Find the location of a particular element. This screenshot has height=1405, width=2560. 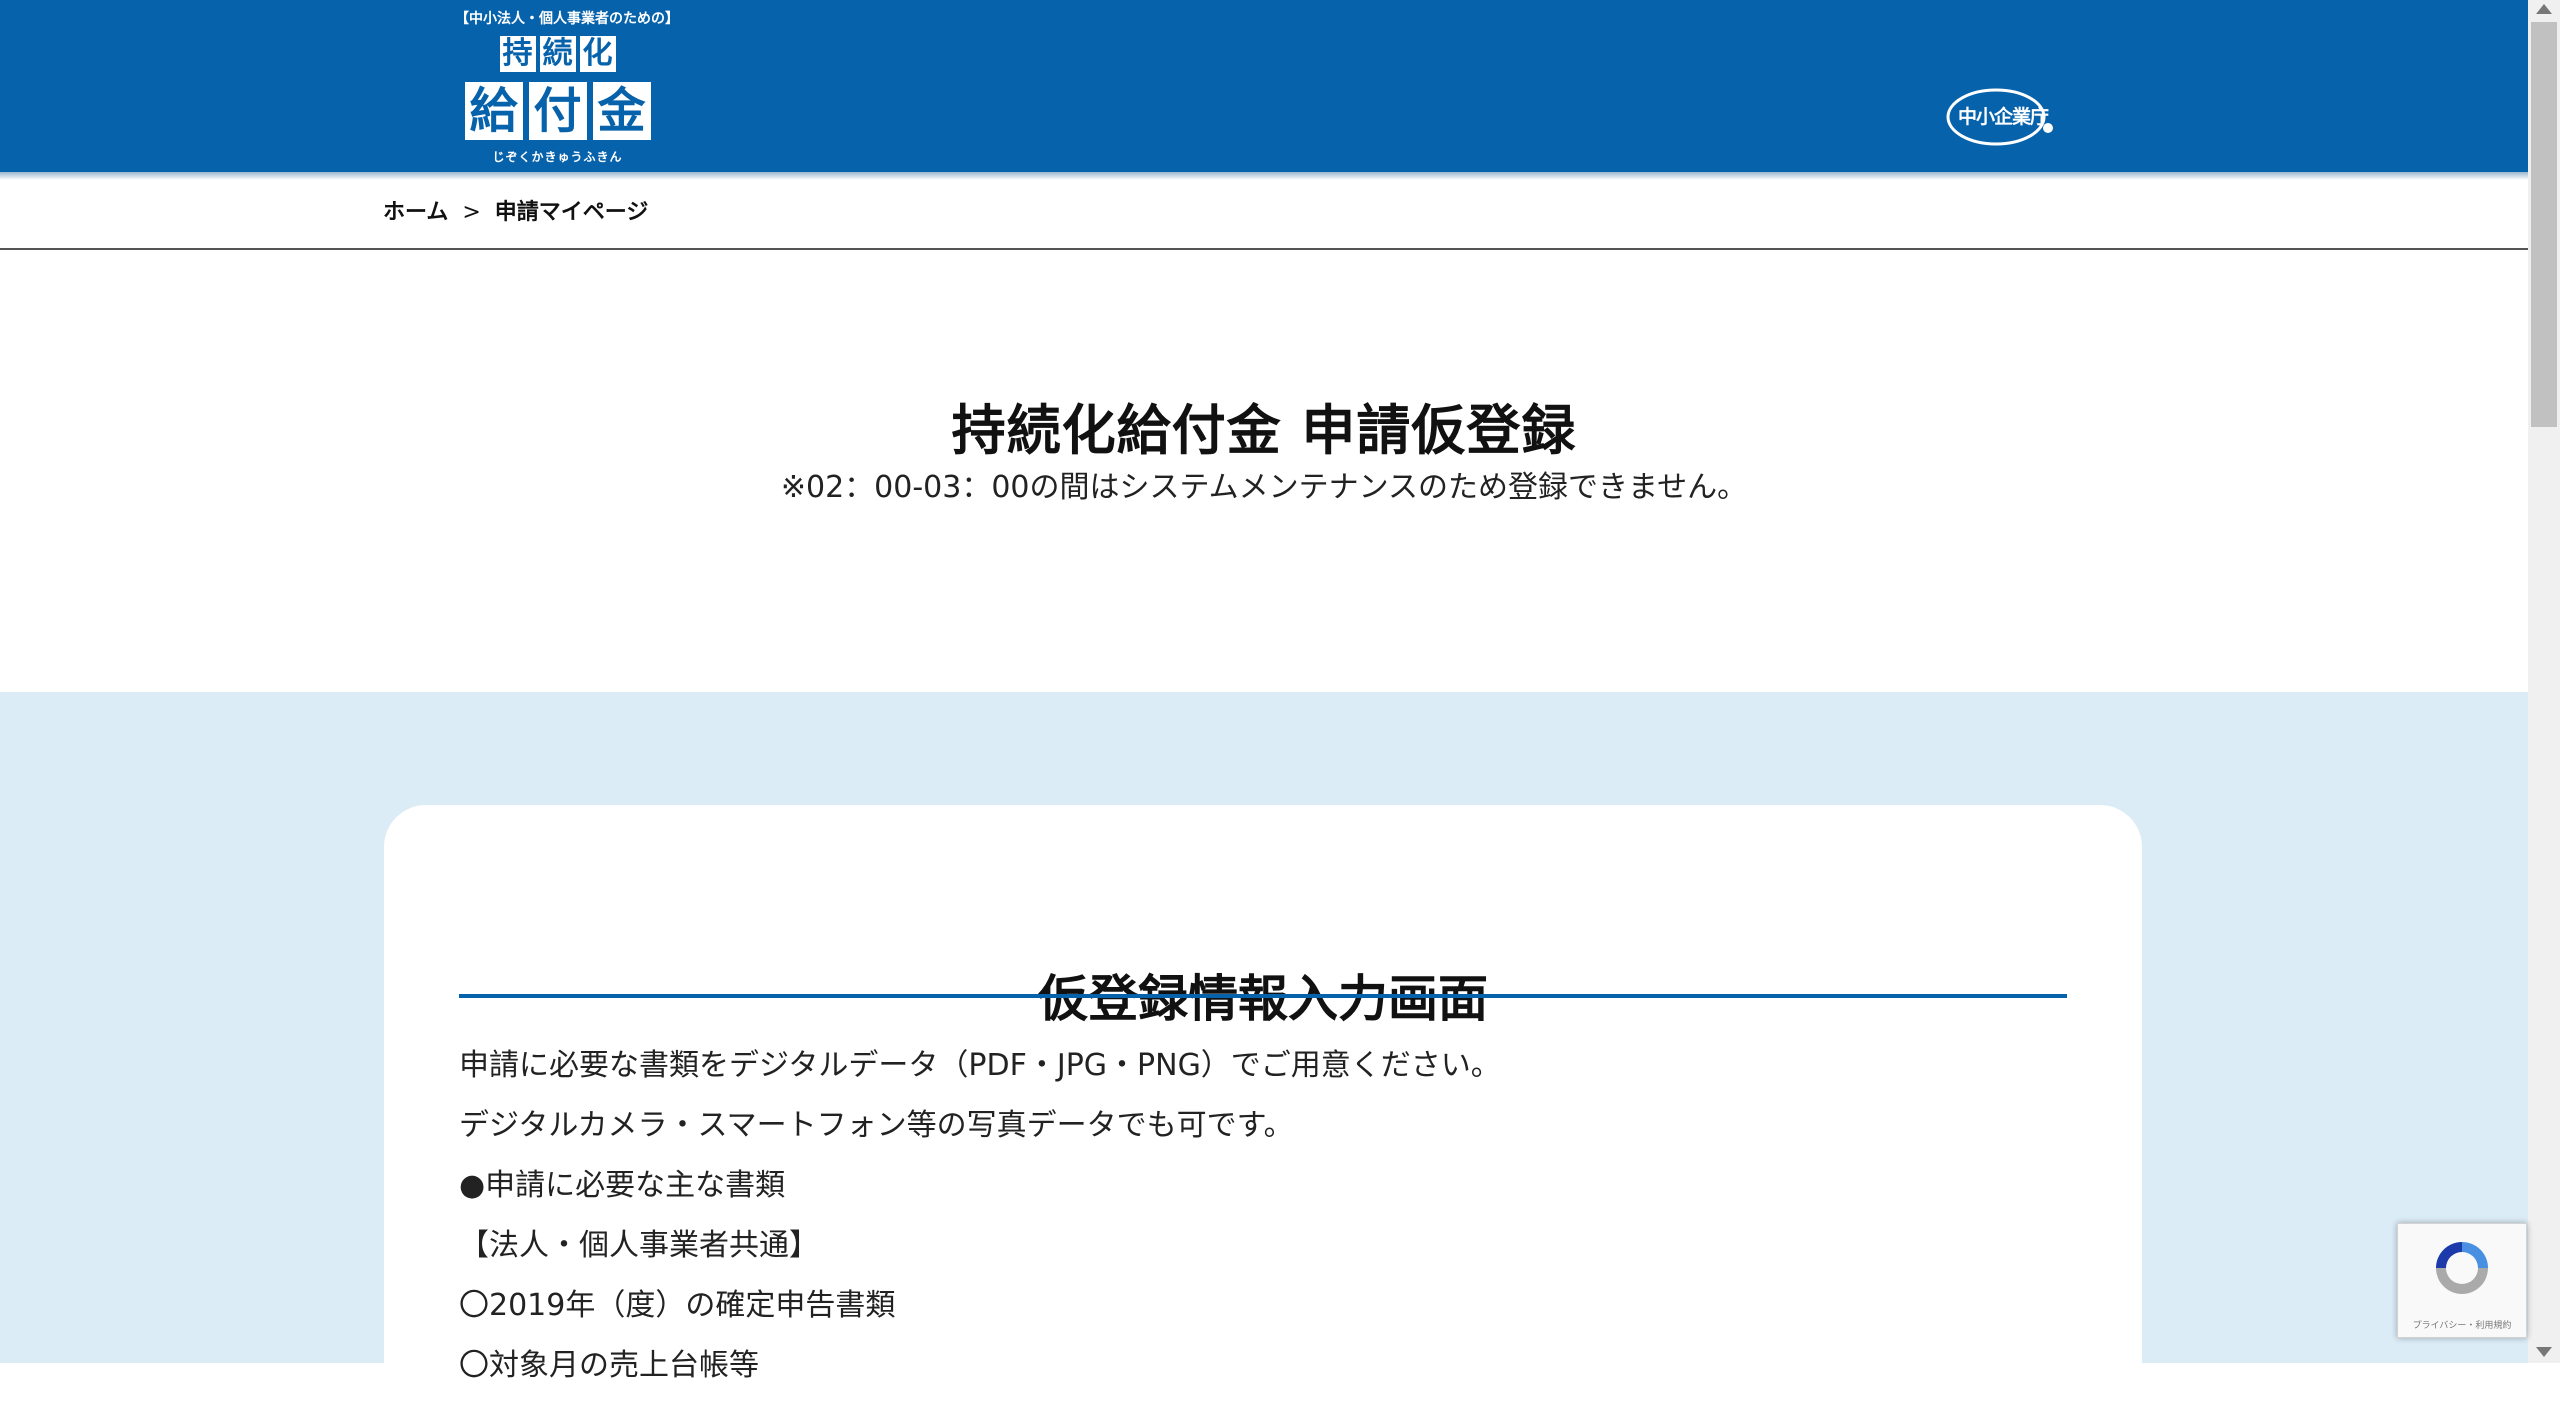

logo-char: 持 is located at coordinates (517, 54).